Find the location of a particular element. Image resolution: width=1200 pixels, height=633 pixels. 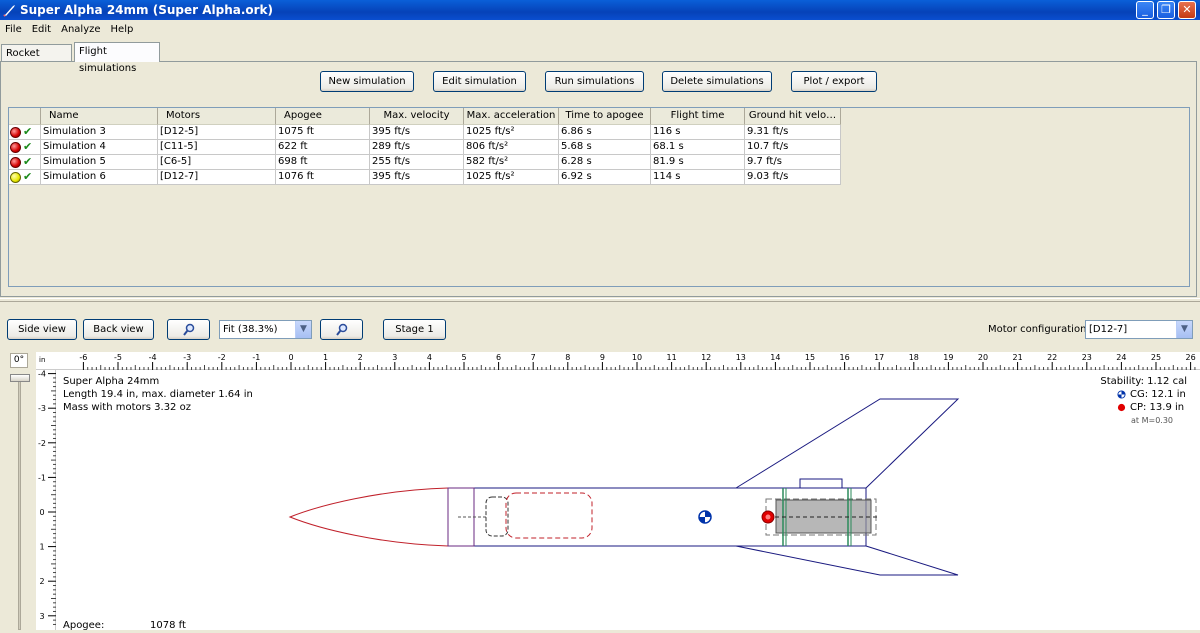

cg-readout: CG: 12.1 in is located at coordinates (1151, 394).